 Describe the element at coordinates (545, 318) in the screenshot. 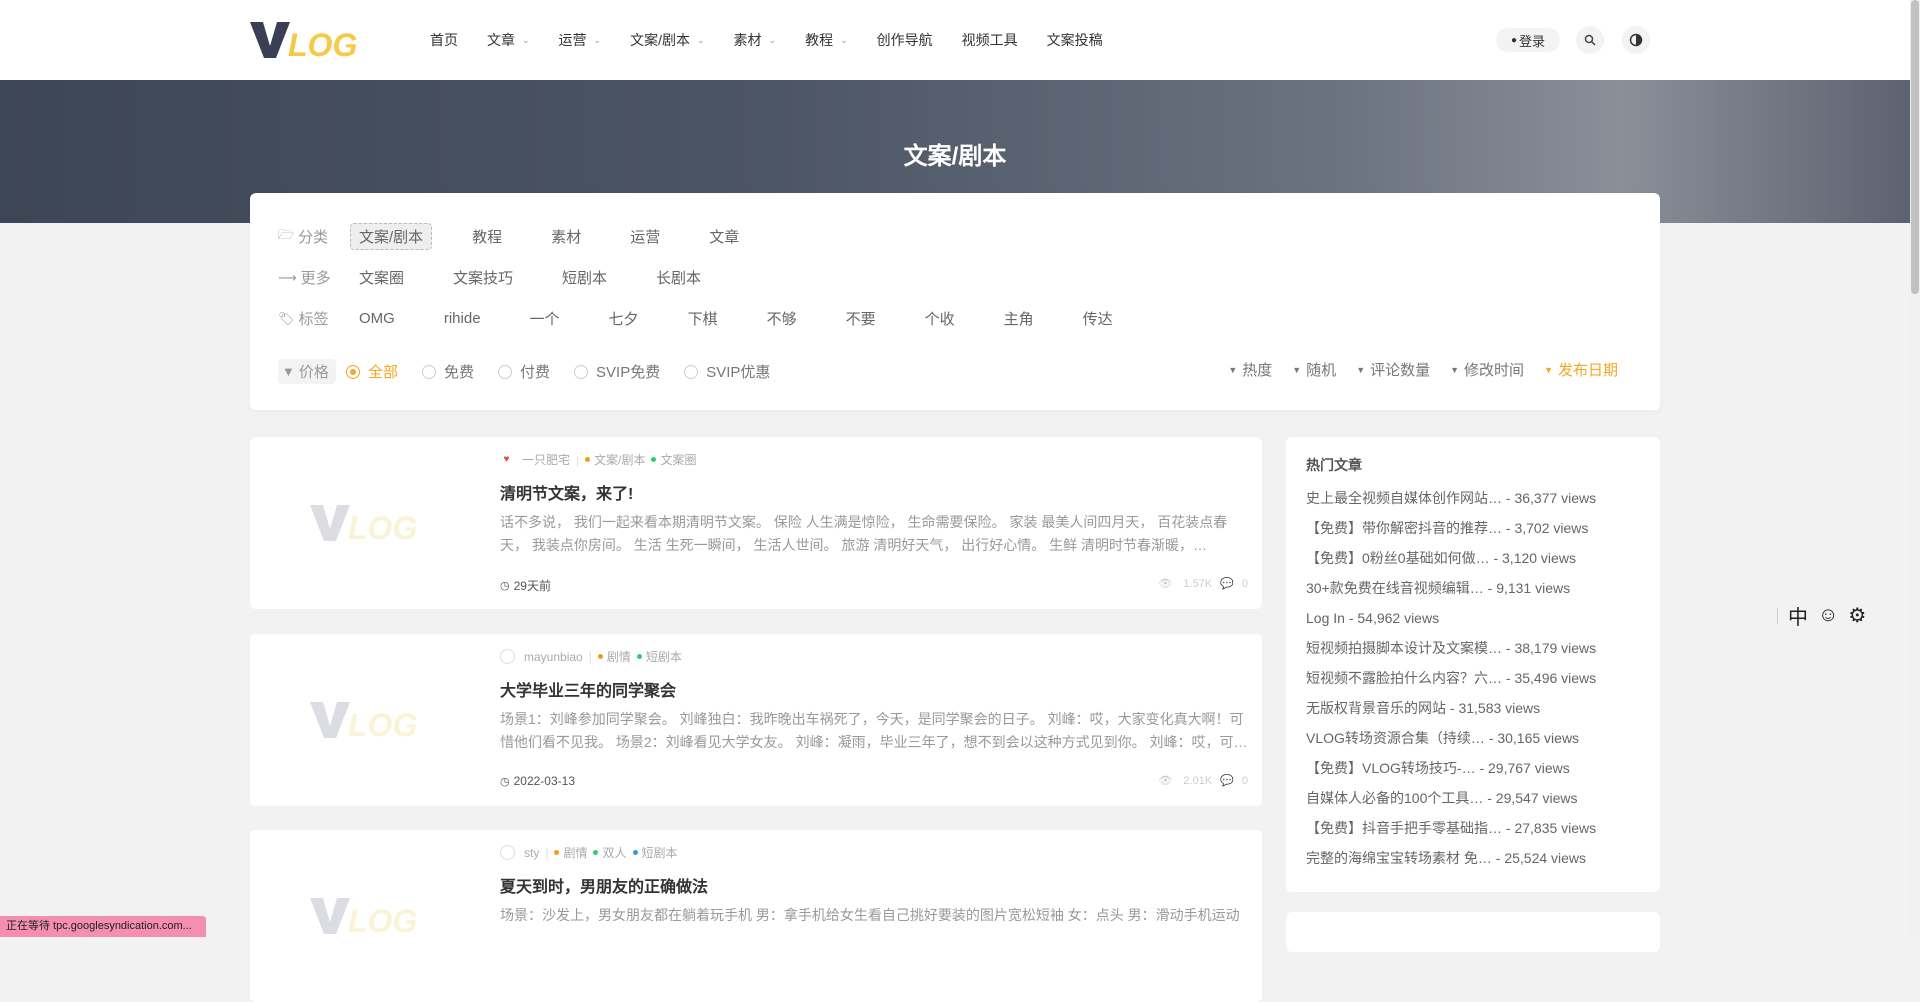

I see `filter-tag-item: 一个` at that location.